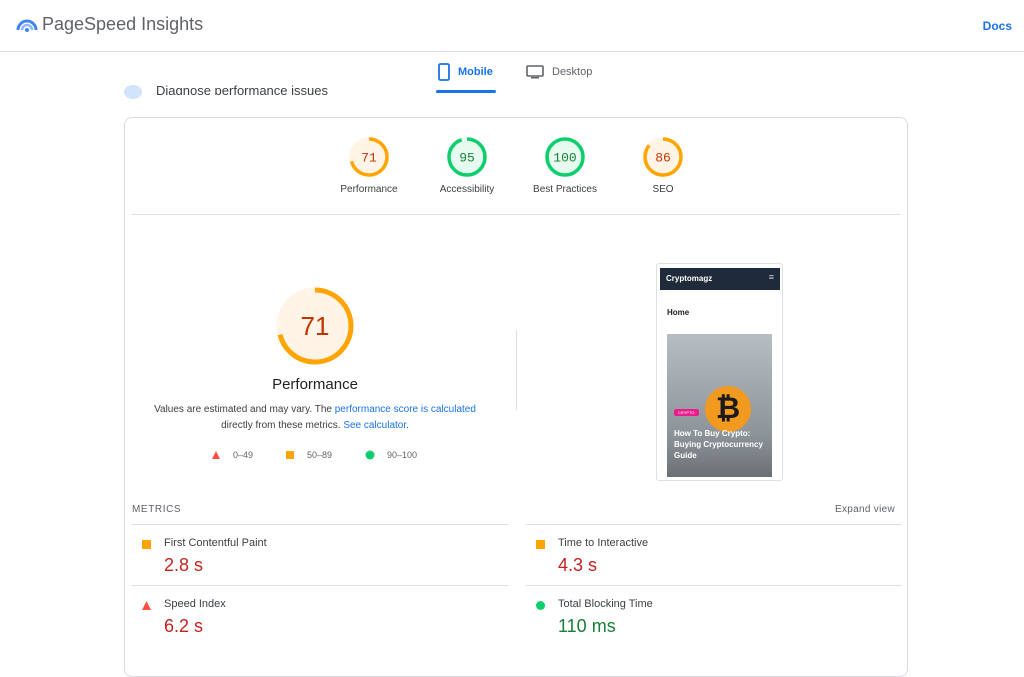 The height and width of the screenshot is (677, 1024). I want to click on device-tabs: Mobile Desktop, so click(512, 73).